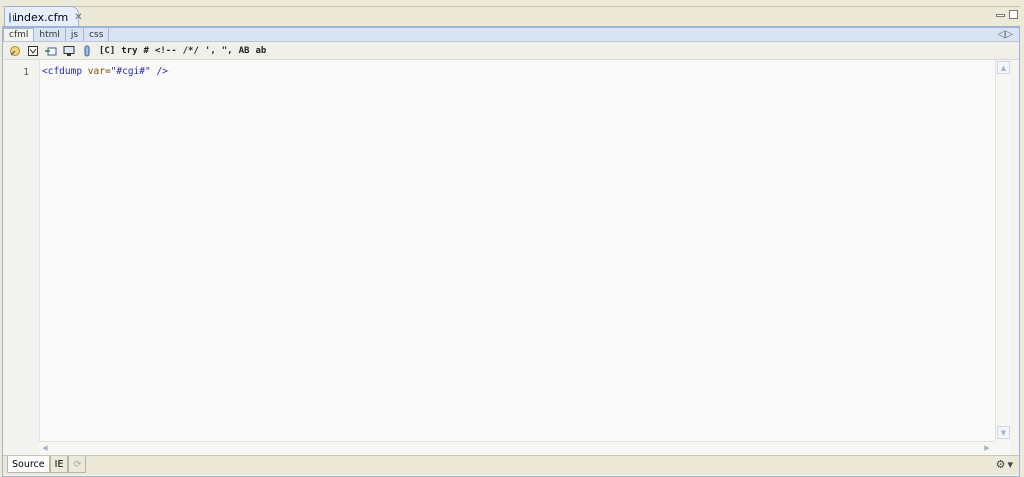  I want to click on collapse-arrows-icon: ◁▷, so click(1005, 34).